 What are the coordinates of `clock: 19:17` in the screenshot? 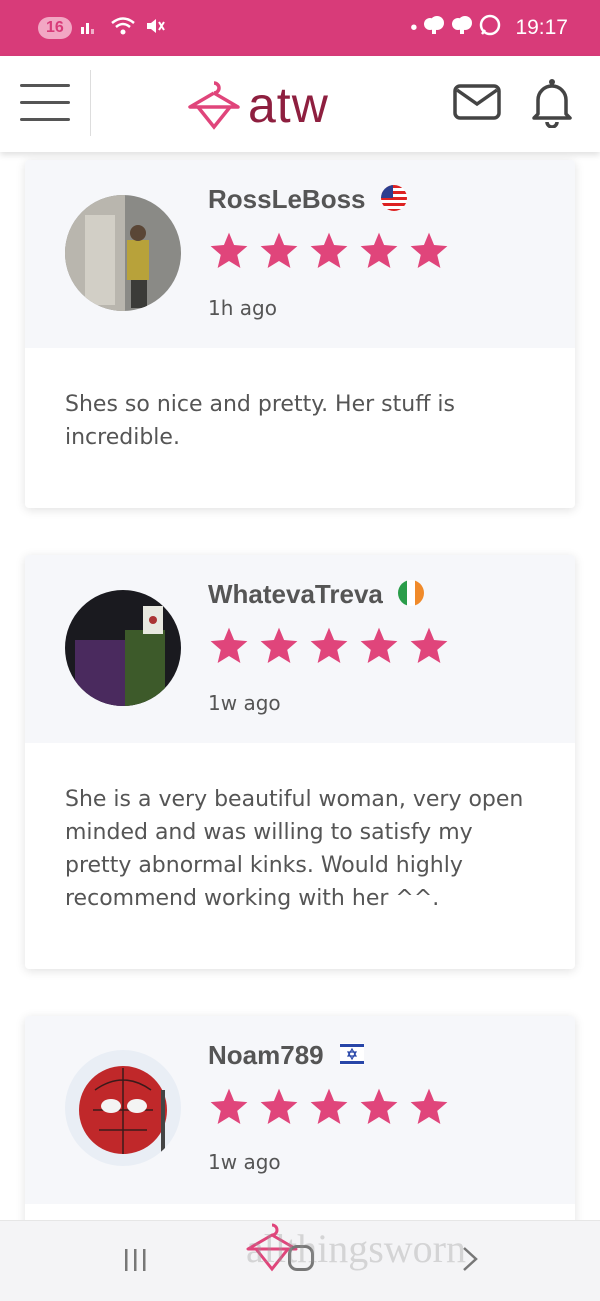 It's located at (541, 27).